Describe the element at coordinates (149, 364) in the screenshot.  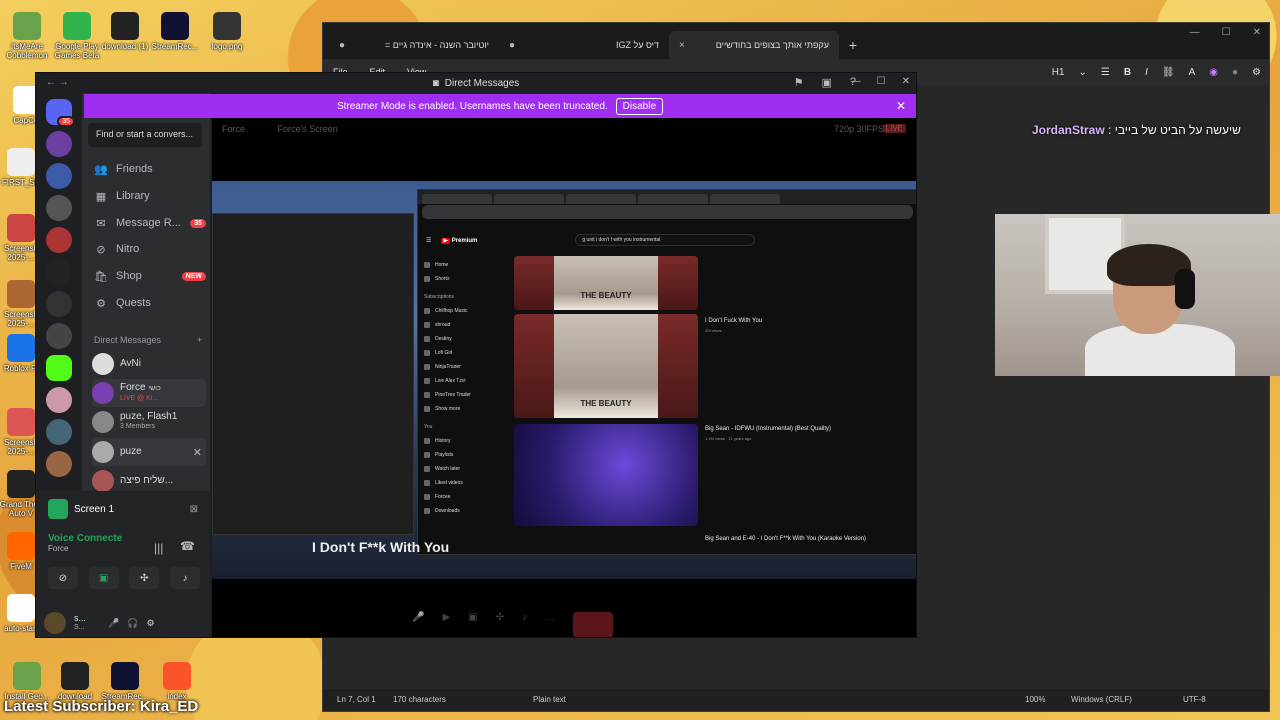
I see `dm-item: AvNi` at that location.